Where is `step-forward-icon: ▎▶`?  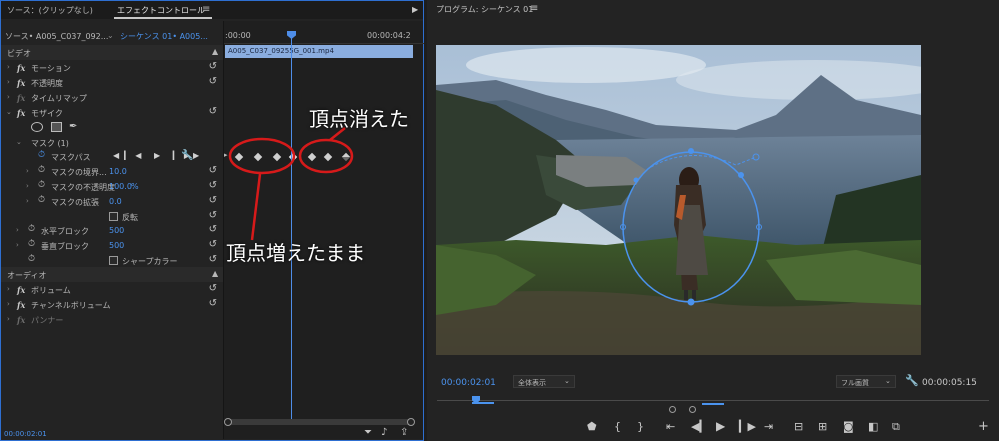 step-forward-icon: ▎▶ is located at coordinates (747, 426).